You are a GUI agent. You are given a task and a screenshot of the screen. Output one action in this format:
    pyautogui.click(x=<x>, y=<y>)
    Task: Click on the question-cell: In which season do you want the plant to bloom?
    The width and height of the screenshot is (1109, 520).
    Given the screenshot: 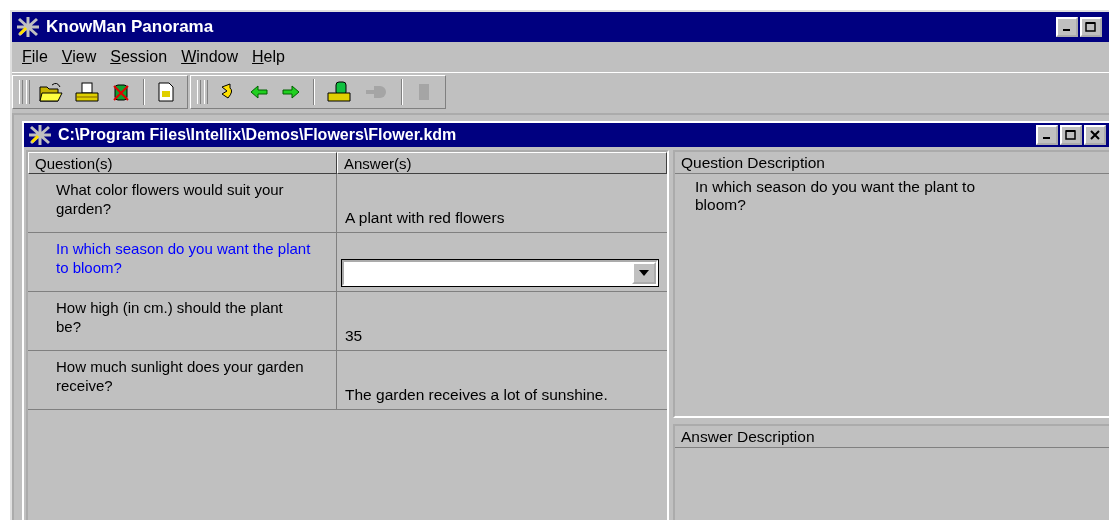 What is the action you would take?
    pyautogui.click(x=182, y=262)
    